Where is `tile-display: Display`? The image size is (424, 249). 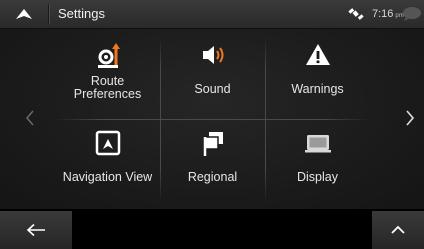
tile-display: Display is located at coordinates (317, 163).